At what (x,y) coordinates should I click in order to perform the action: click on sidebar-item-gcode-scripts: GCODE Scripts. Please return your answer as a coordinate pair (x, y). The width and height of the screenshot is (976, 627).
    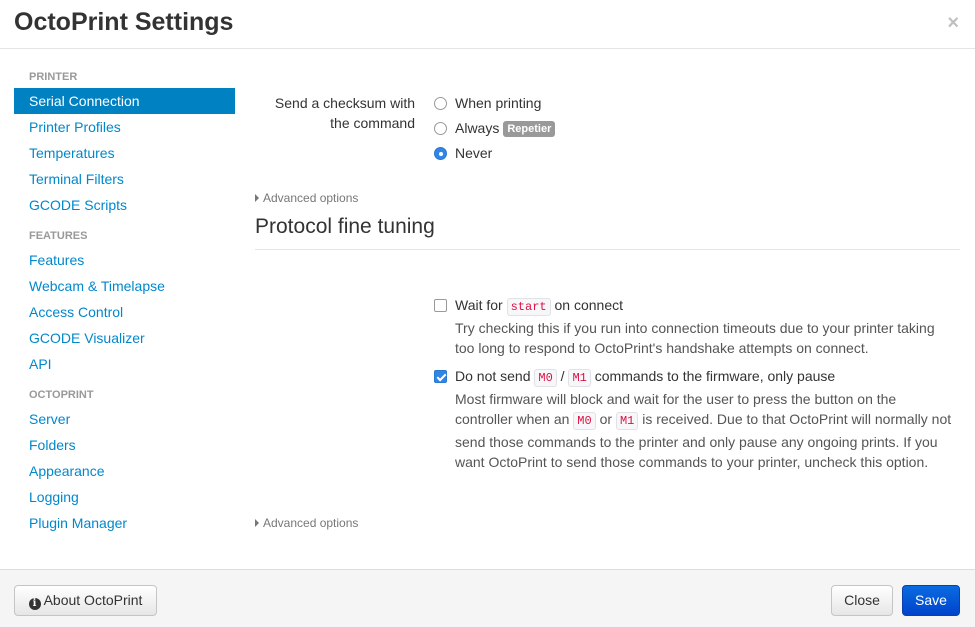
    Looking at the image, I should click on (124, 205).